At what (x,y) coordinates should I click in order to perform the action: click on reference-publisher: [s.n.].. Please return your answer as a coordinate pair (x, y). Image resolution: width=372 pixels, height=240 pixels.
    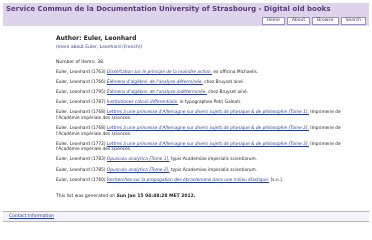
    Looking at the image, I should click on (276, 180).